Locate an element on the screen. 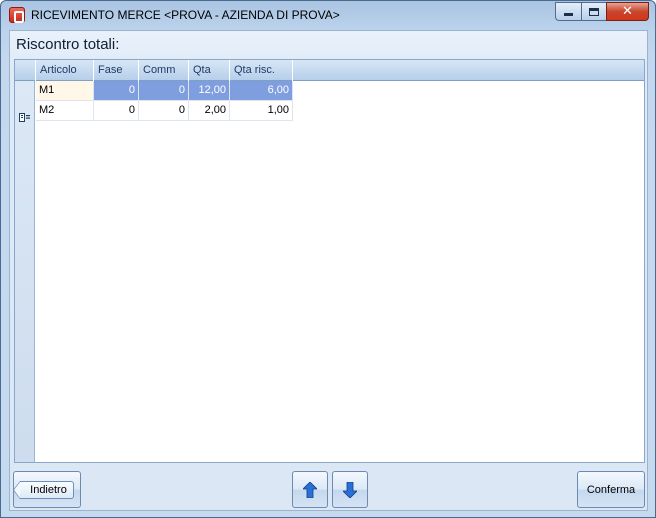  arrow-up-icon is located at coordinates (310, 489).